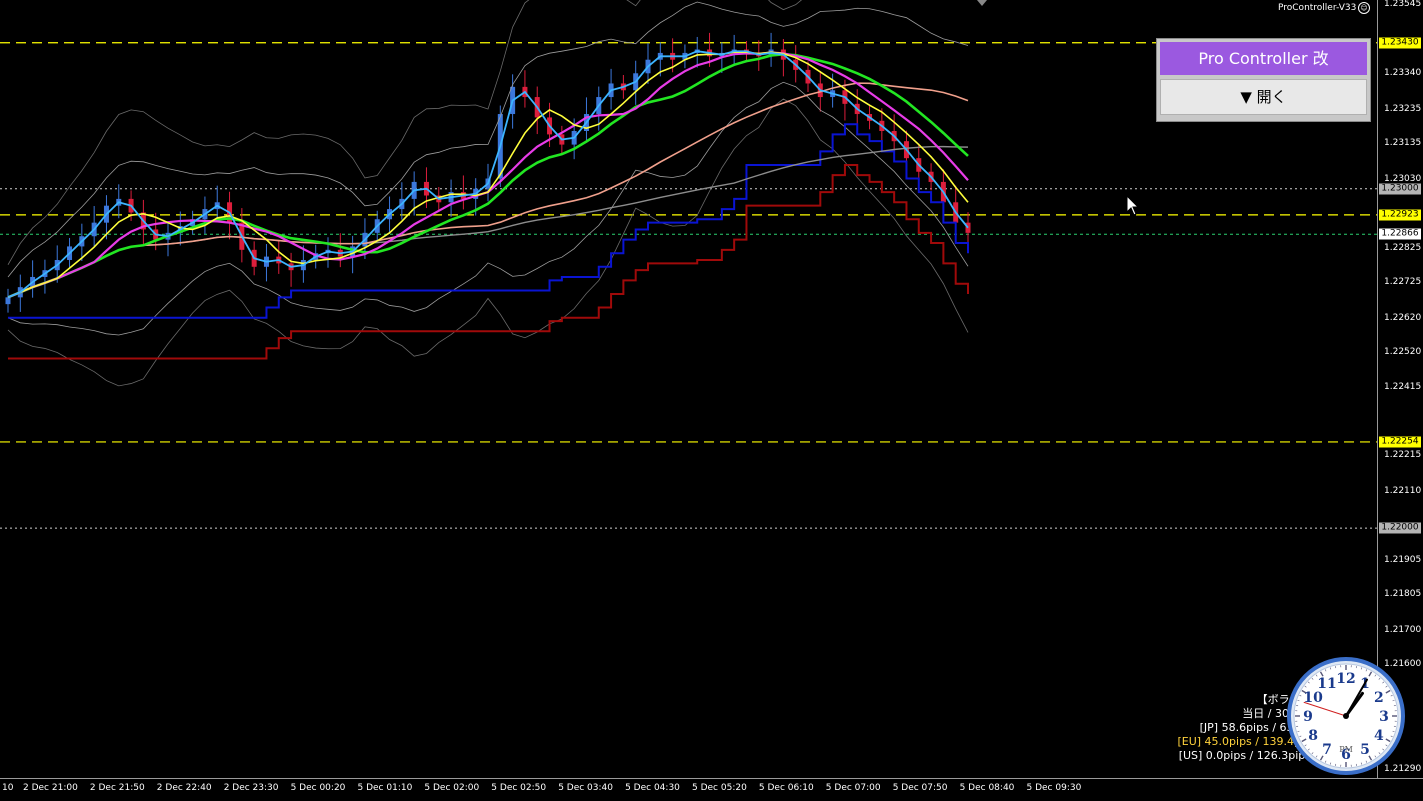 This screenshot has width=1423, height=801. I want to click on price-label: 1.22110, so click(1402, 491).